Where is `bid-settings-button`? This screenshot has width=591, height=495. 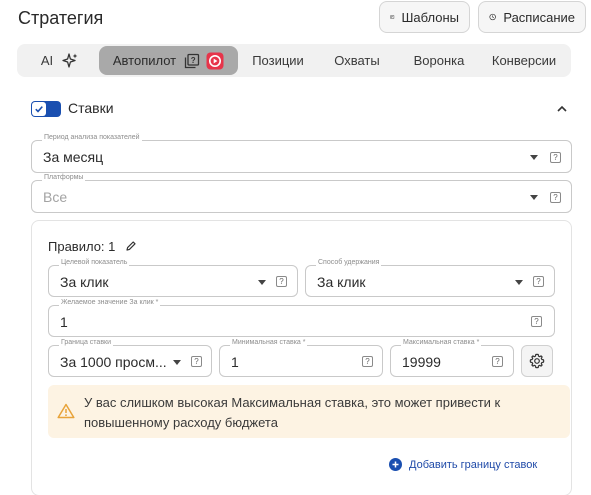
bid-settings-button is located at coordinates (537, 361).